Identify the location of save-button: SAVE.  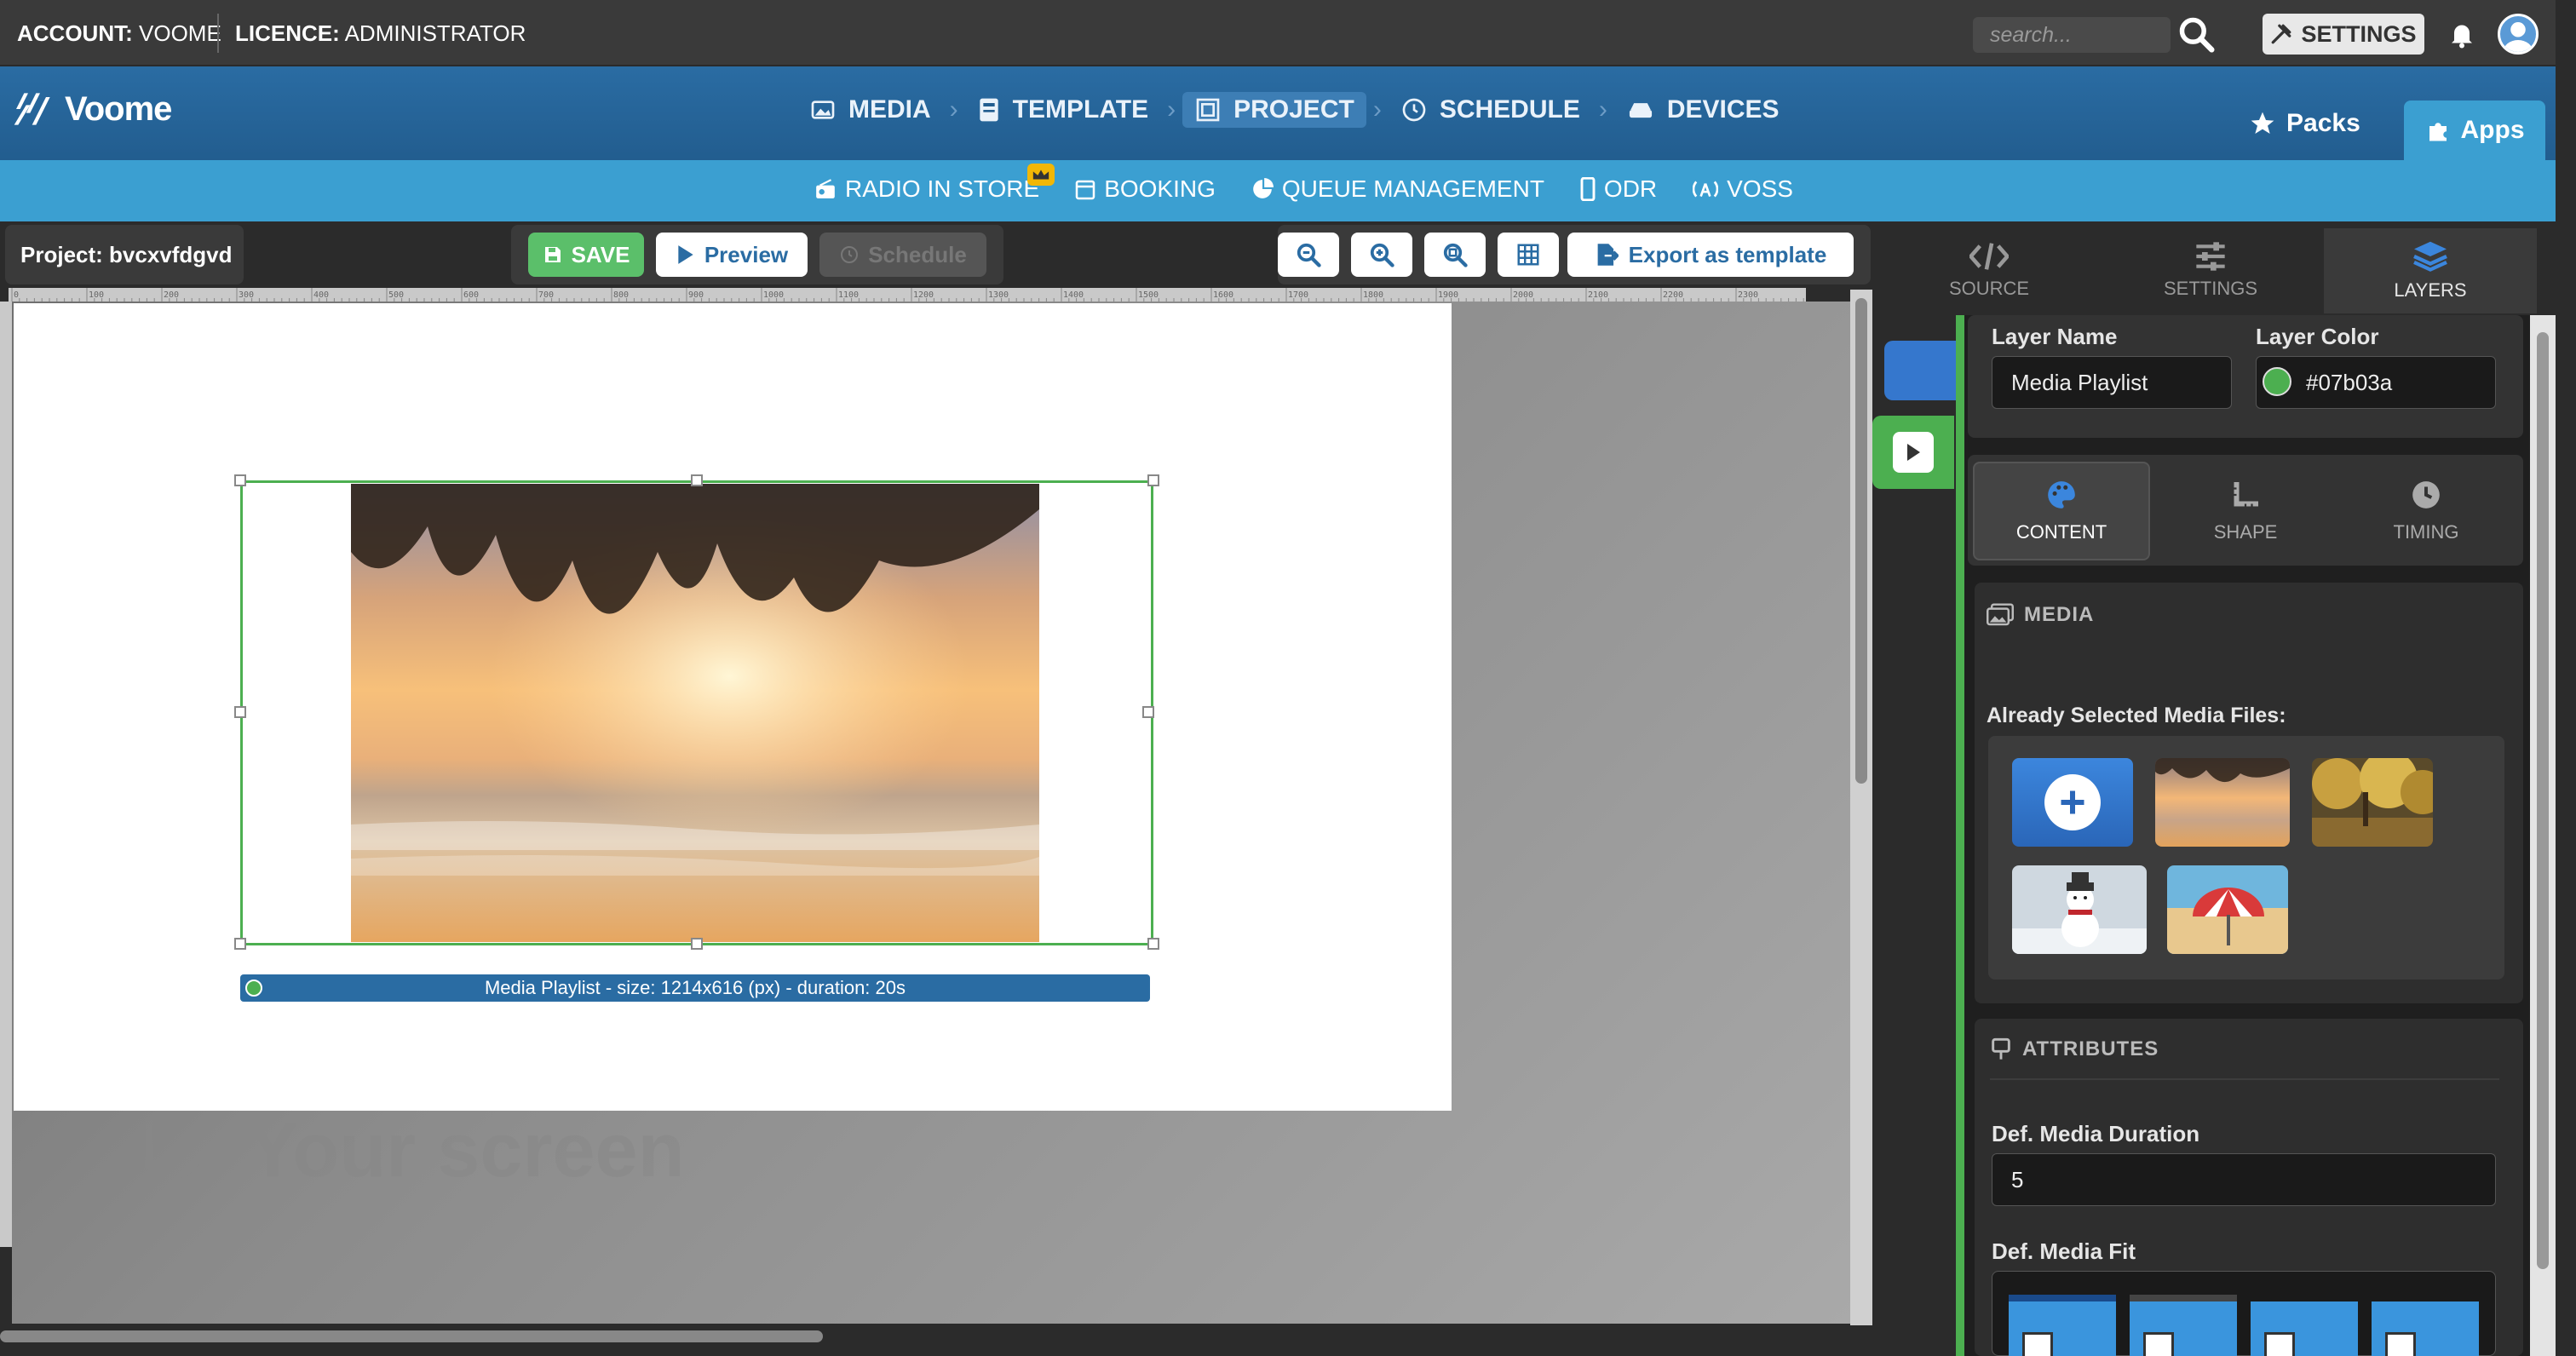
(586, 255).